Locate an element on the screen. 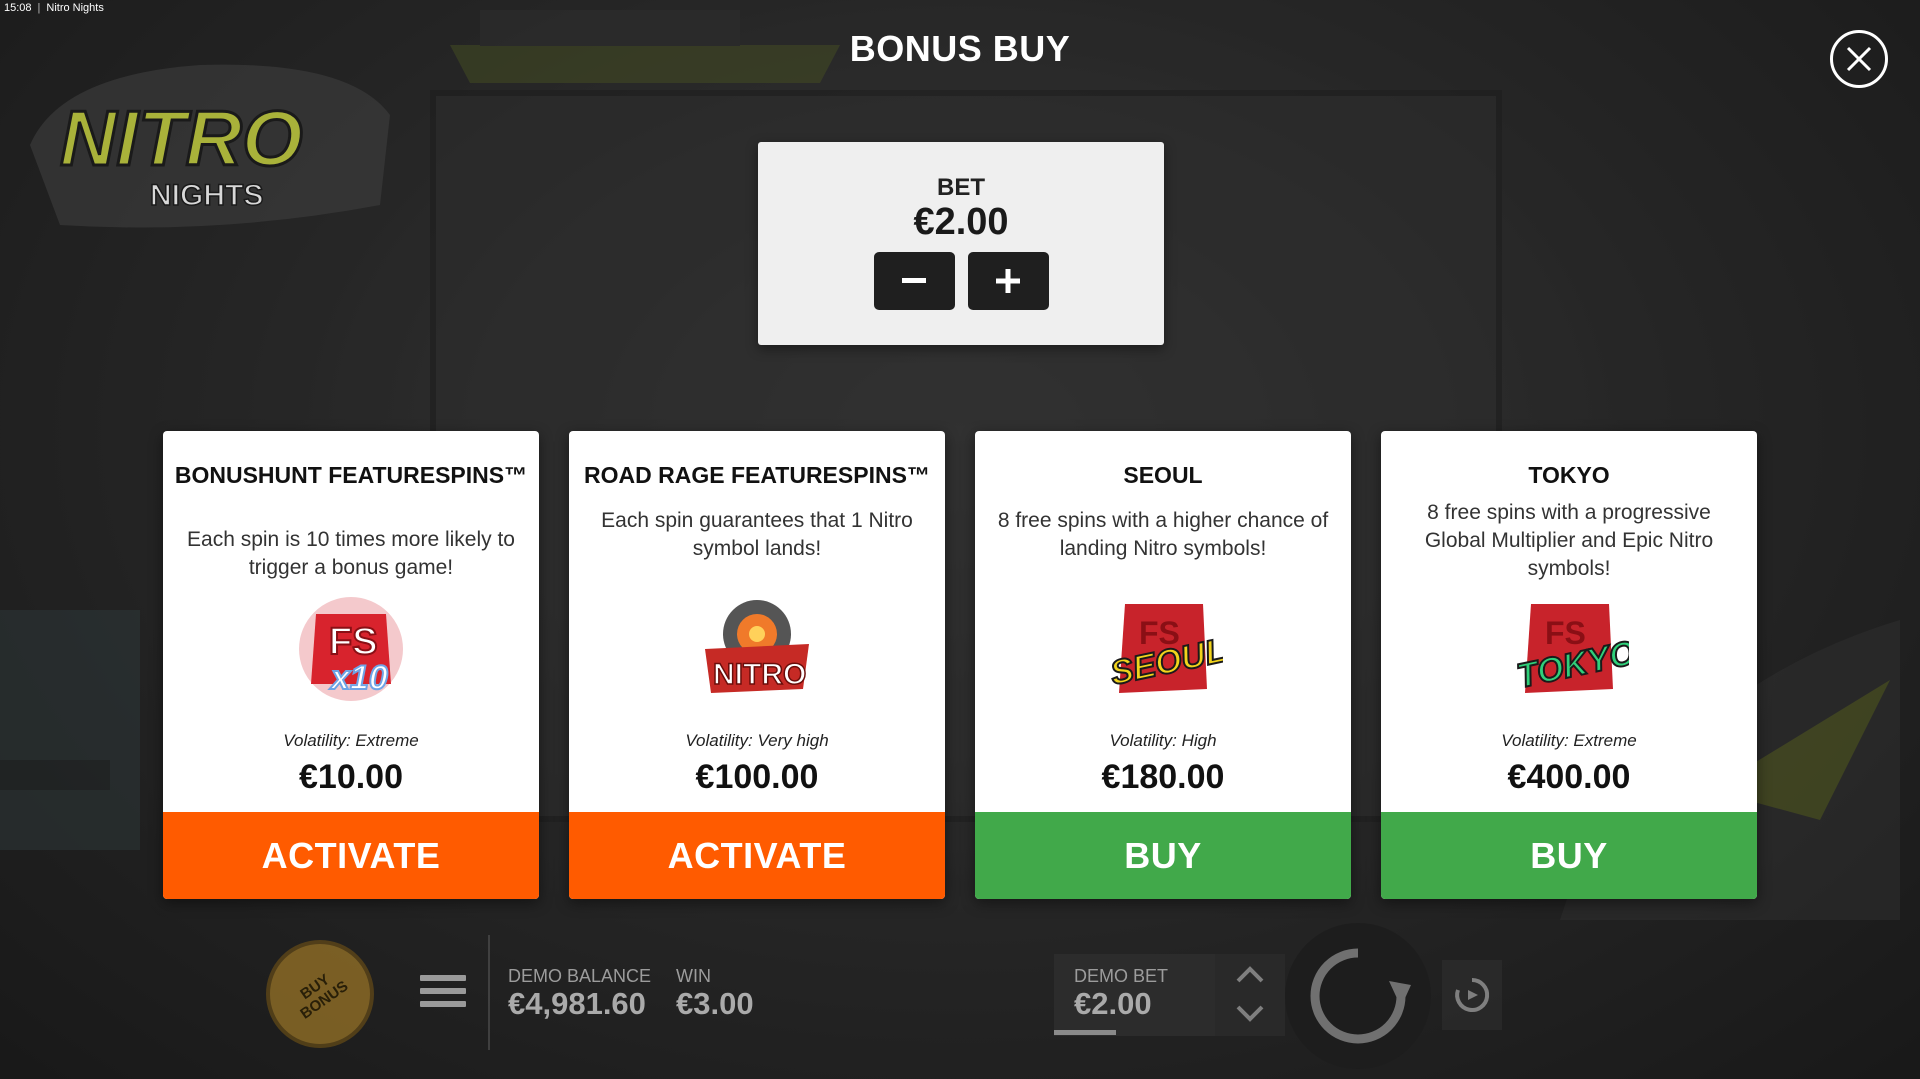 The height and width of the screenshot is (1079, 1920). price: €400.00 is located at coordinates (1569, 777).